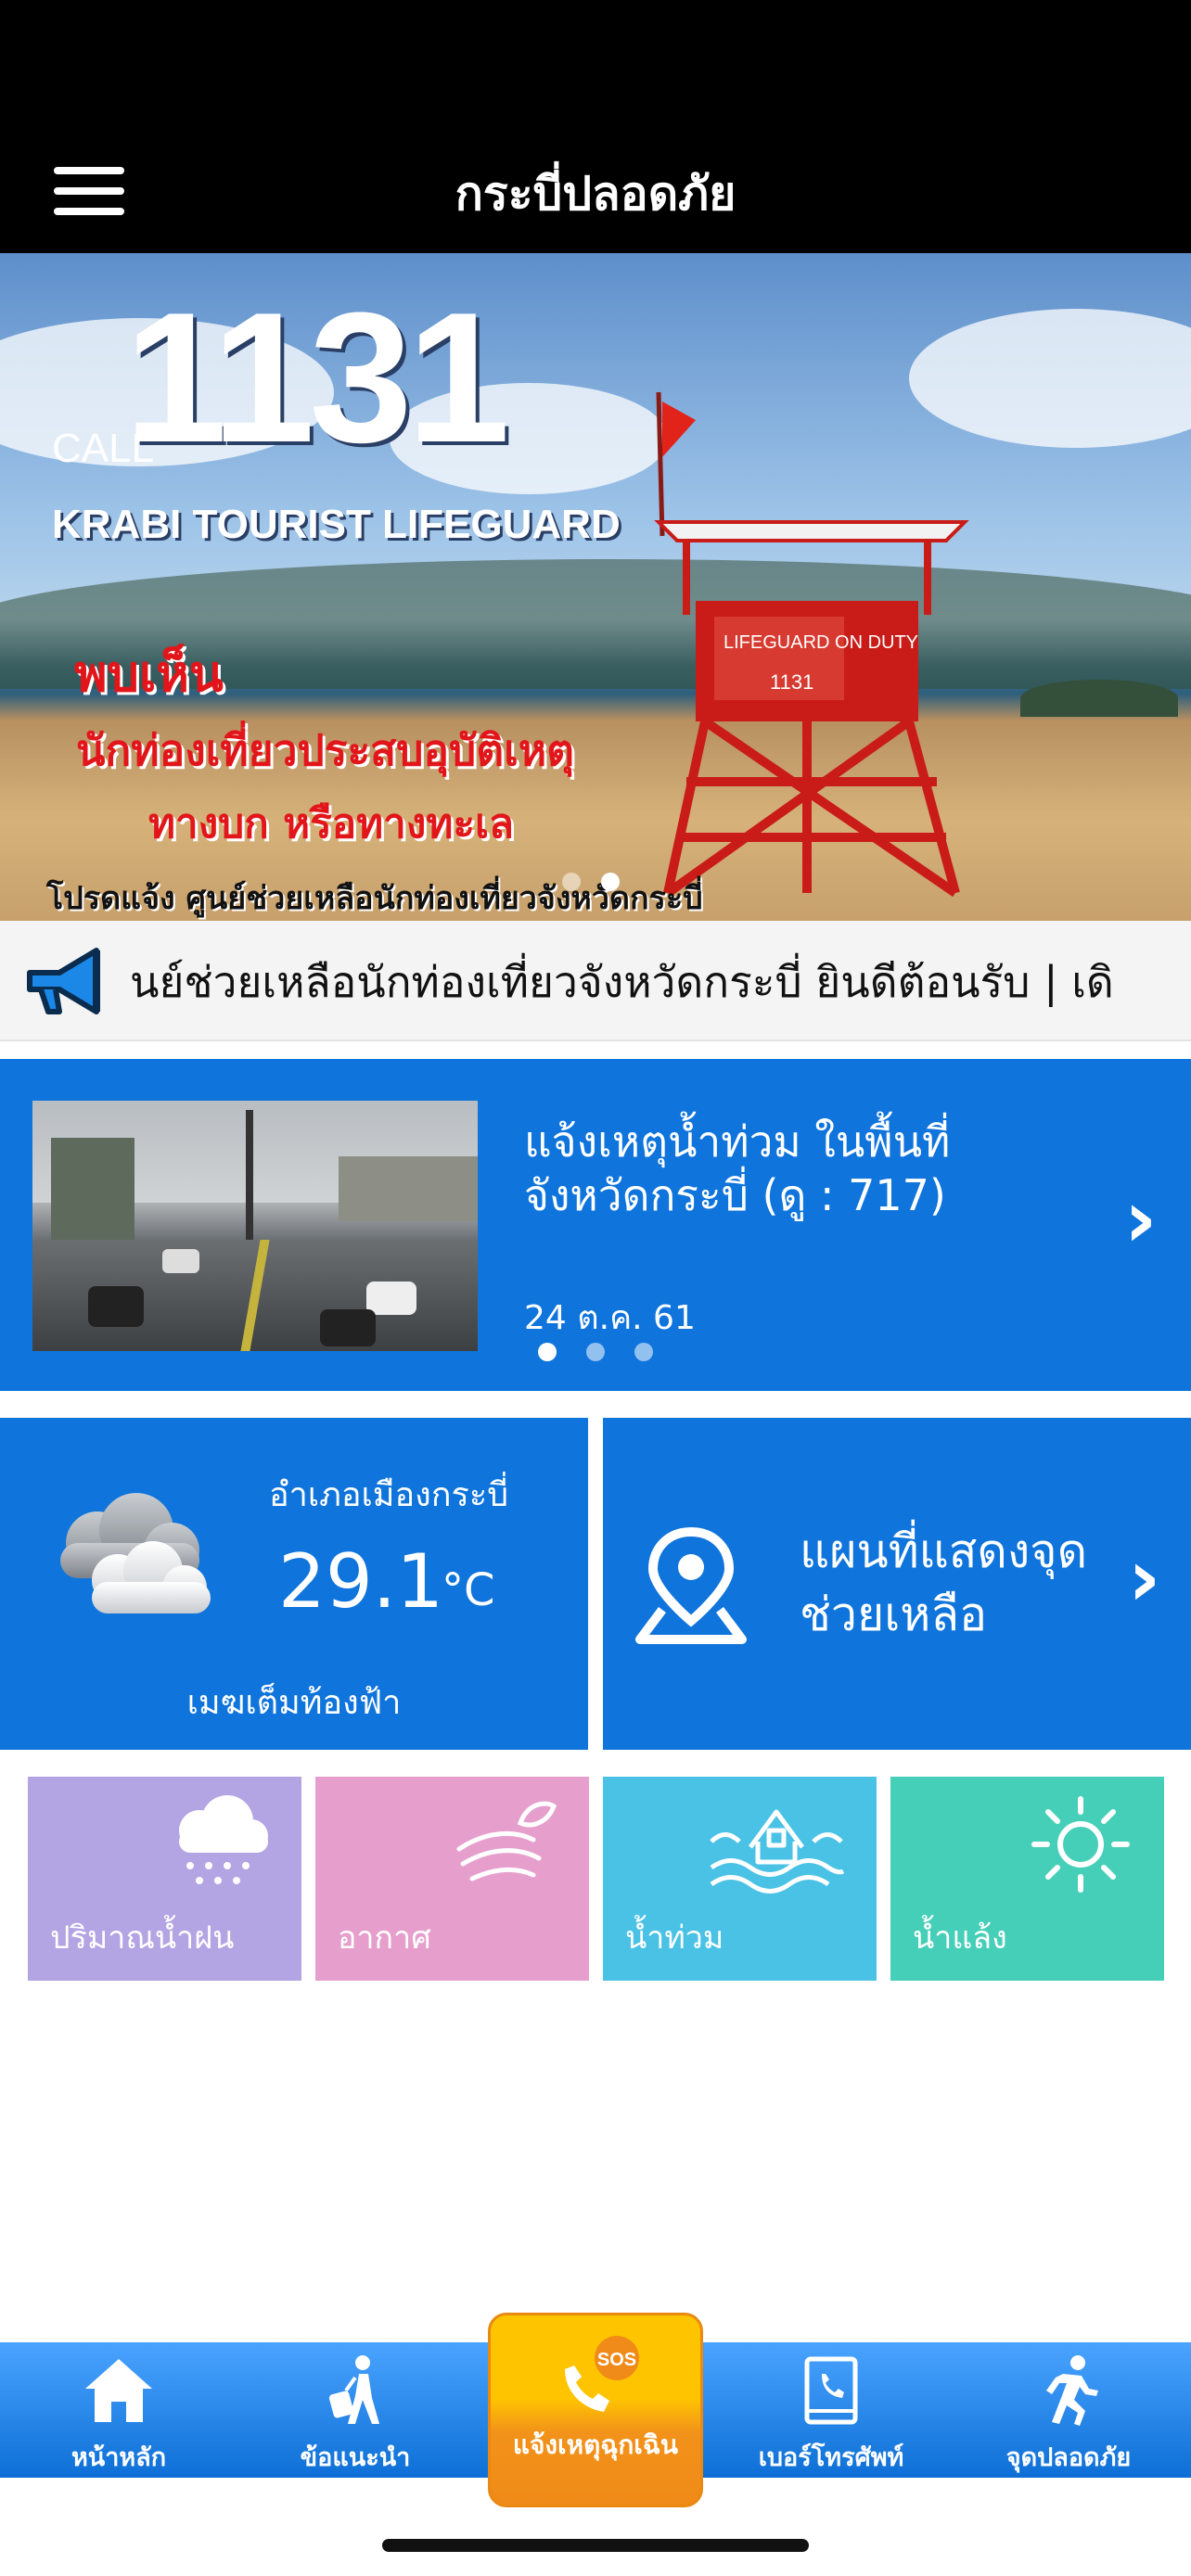  What do you see at coordinates (602, 2374) in the screenshot?
I see `sos-phone-icon: SOS` at bounding box center [602, 2374].